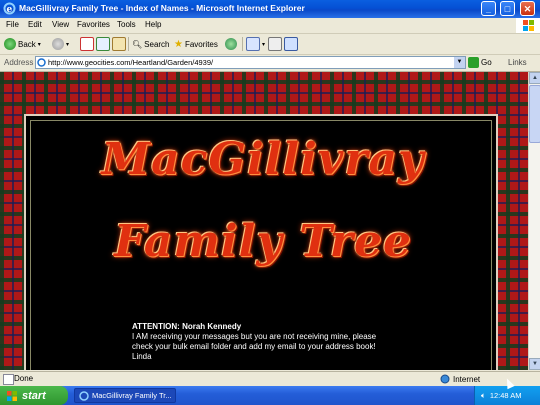 This screenshot has height=405, width=540. What do you see at coordinates (473, 62) in the screenshot?
I see `go-arrow-icon` at bounding box center [473, 62].